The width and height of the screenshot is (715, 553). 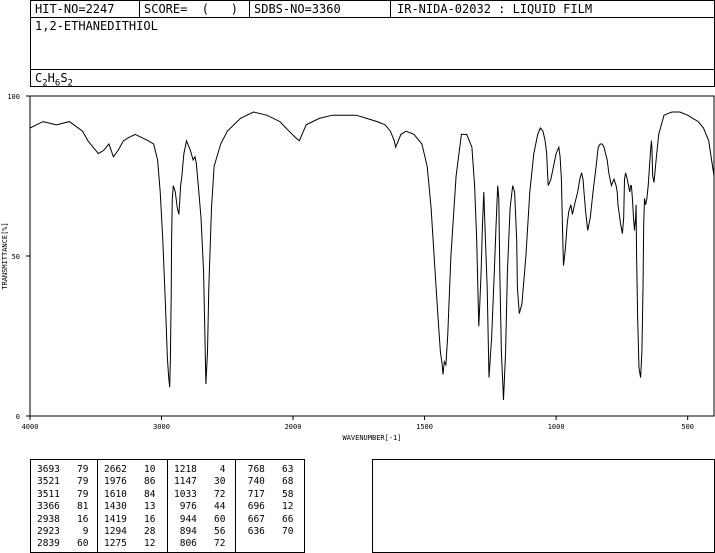 What do you see at coordinates (130, 469) in the screenshot?
I see `peak-row: 2662 10` at bounding box center [130, 469].